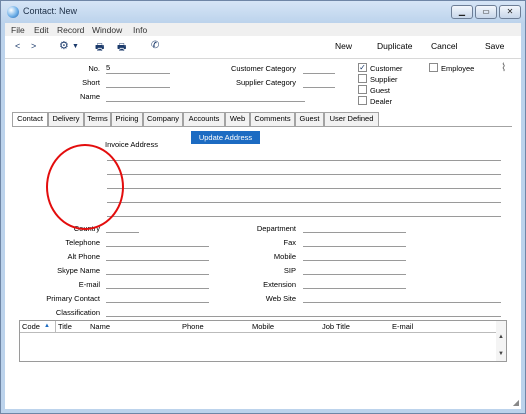 The height and width of the screenshot is (414, 526). What do you see at coordinates (41, 30) in the screenshot?
I see `menu-edit: Edit` at bounding box center [41, 30].